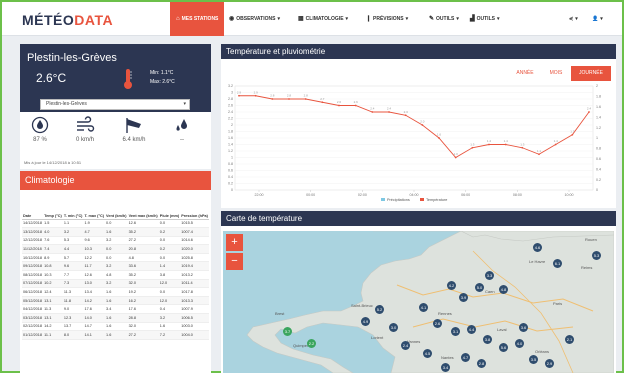 The height and width of the screenshot is (373, 624). What do you see at coordinates (230, 132) in the screenshot?
I see `y-tick-label: 1.8` at bounding box center [230, 132].